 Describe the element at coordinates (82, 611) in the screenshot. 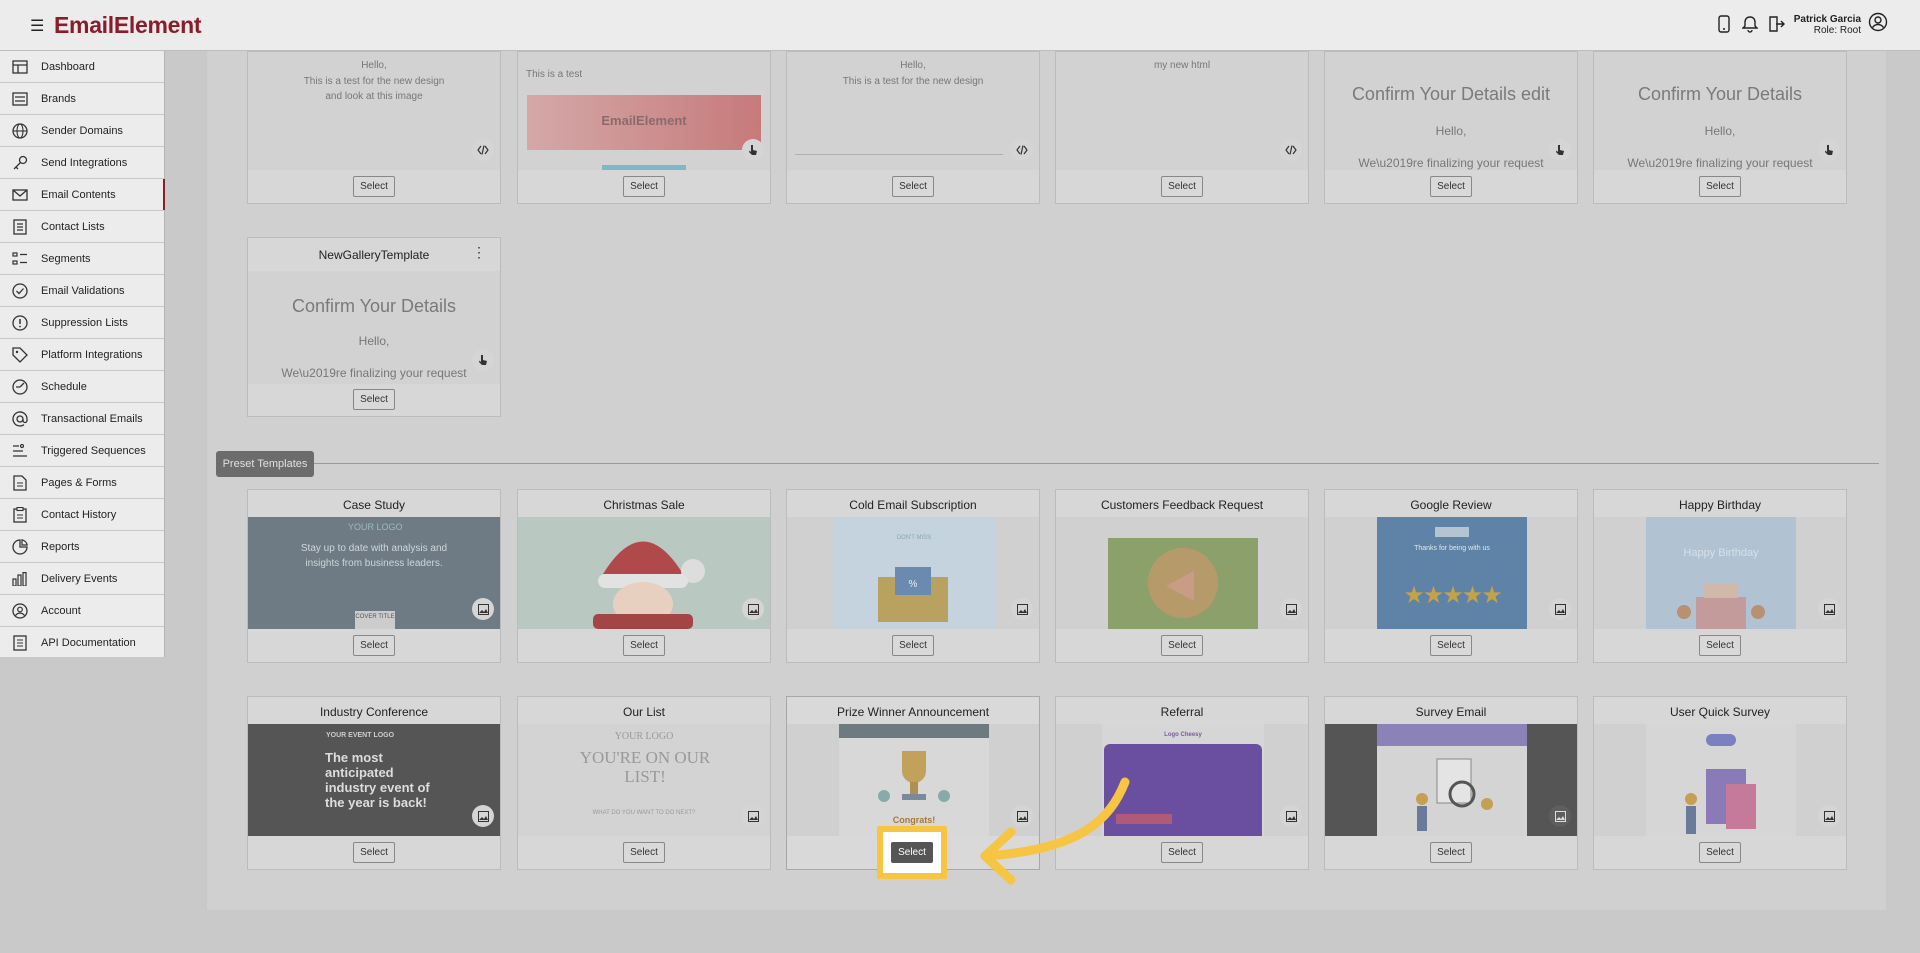

I see `sidebar-item-account: Account` at that location.